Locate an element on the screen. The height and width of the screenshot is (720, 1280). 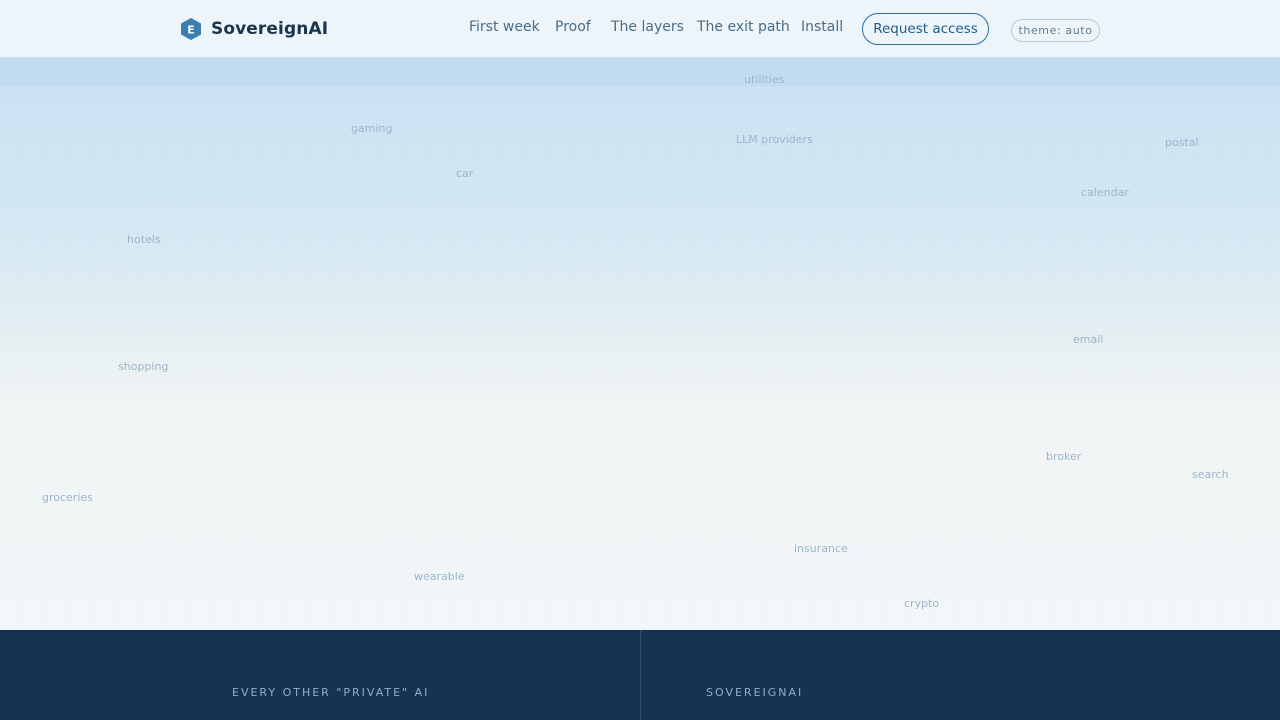
hexagon-logo-icon: E is located at coordinates (191, 29).